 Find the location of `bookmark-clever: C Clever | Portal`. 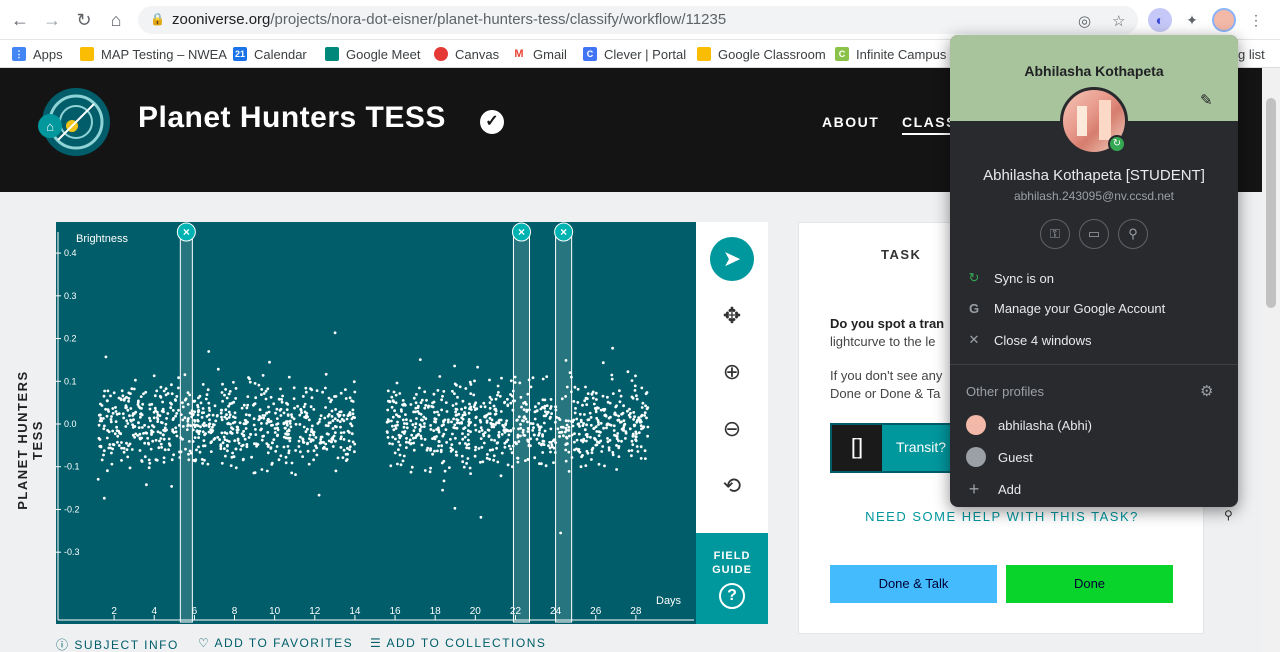

bookmark-clever: C Clever | Portal is located at coordinates (634, 54).